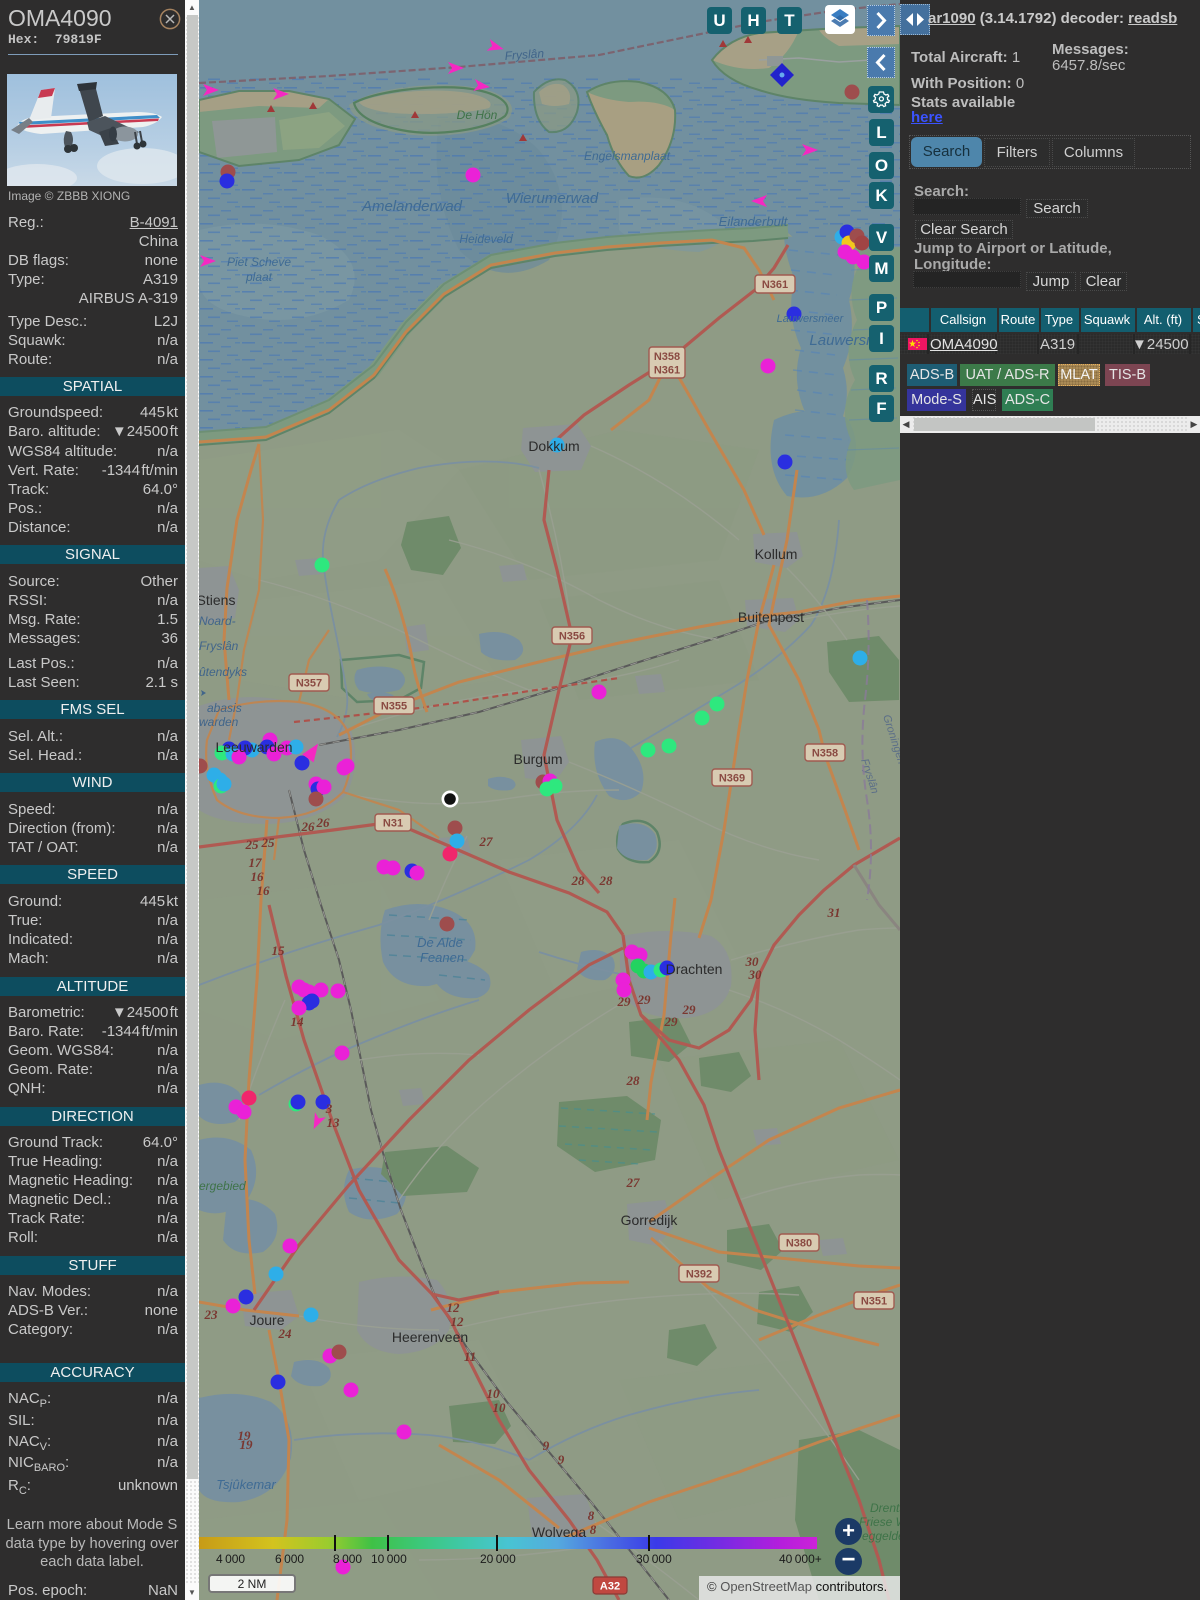 The height and width of the screenshot is (1600, 1200). Describe the element at coordinates (572, 637) in the screenshot. I see `svg-text: N356` at that location.